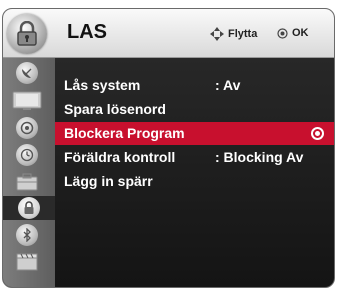 Image resolution: width=337 pixels, height=290 pixels. I want to click on ok-hint: OK, so click(293, 33).